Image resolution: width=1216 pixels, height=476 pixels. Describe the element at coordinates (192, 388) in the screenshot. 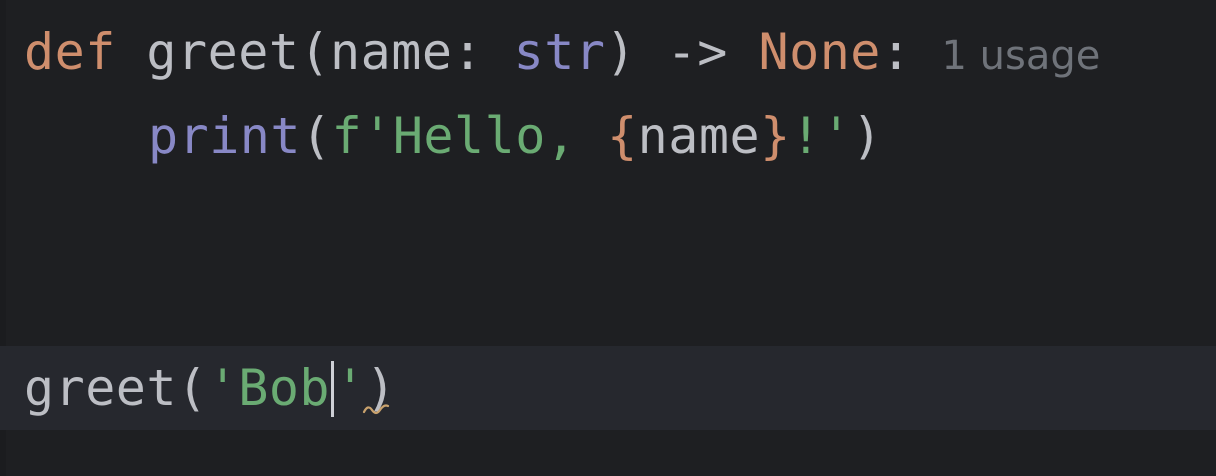

I see `call-paren-open: (` at that location.